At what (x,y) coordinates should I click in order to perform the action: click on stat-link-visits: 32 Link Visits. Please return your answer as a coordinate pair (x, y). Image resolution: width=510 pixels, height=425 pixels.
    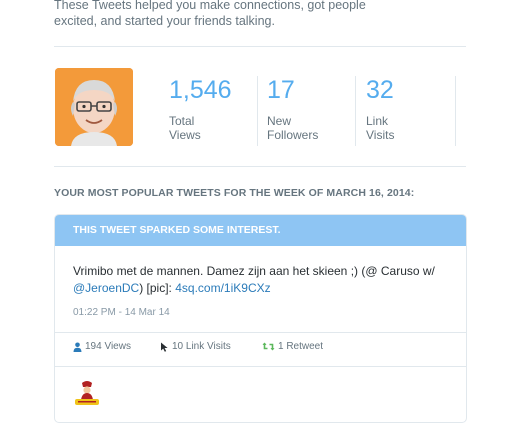
    Looking at the image, I should click on (401, 108).